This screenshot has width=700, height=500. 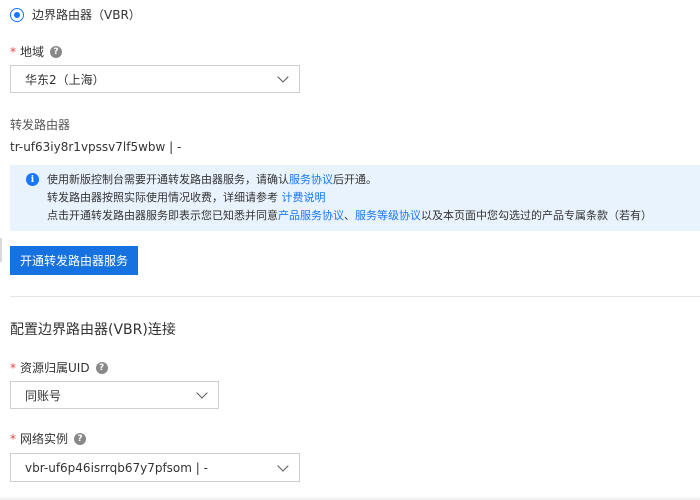 I want to click on notice-line-3-sep: 、, so click(x=349, y=215).